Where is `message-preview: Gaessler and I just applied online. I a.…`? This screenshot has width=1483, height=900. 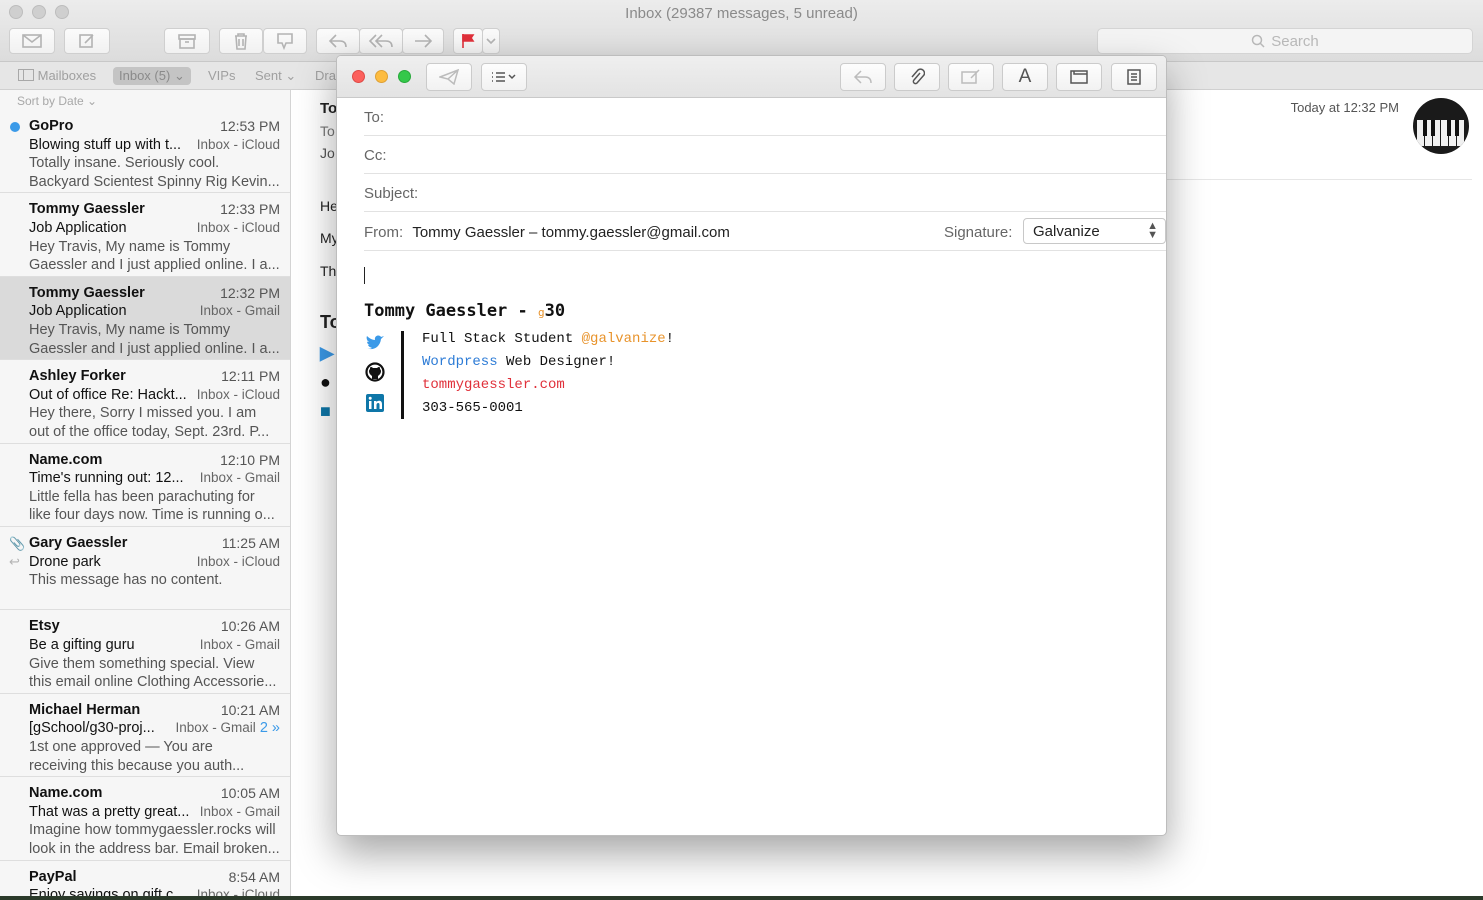
message-preview: Gaessler and I just applied online. I a.… is located at coordinates (154, 265).